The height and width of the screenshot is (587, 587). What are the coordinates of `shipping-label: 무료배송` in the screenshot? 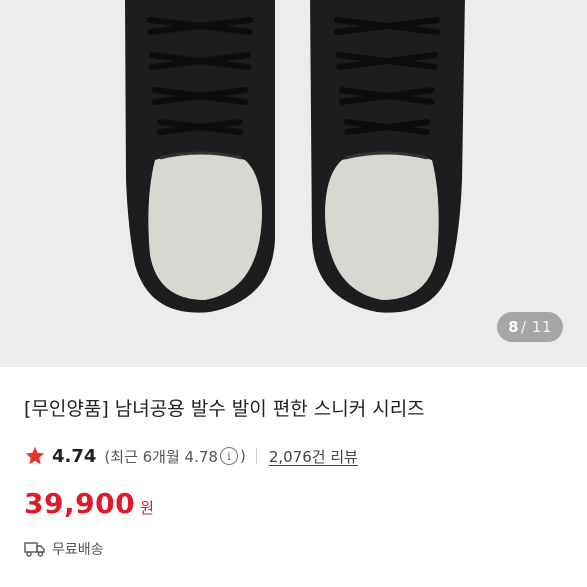 It's located at (78, 550).